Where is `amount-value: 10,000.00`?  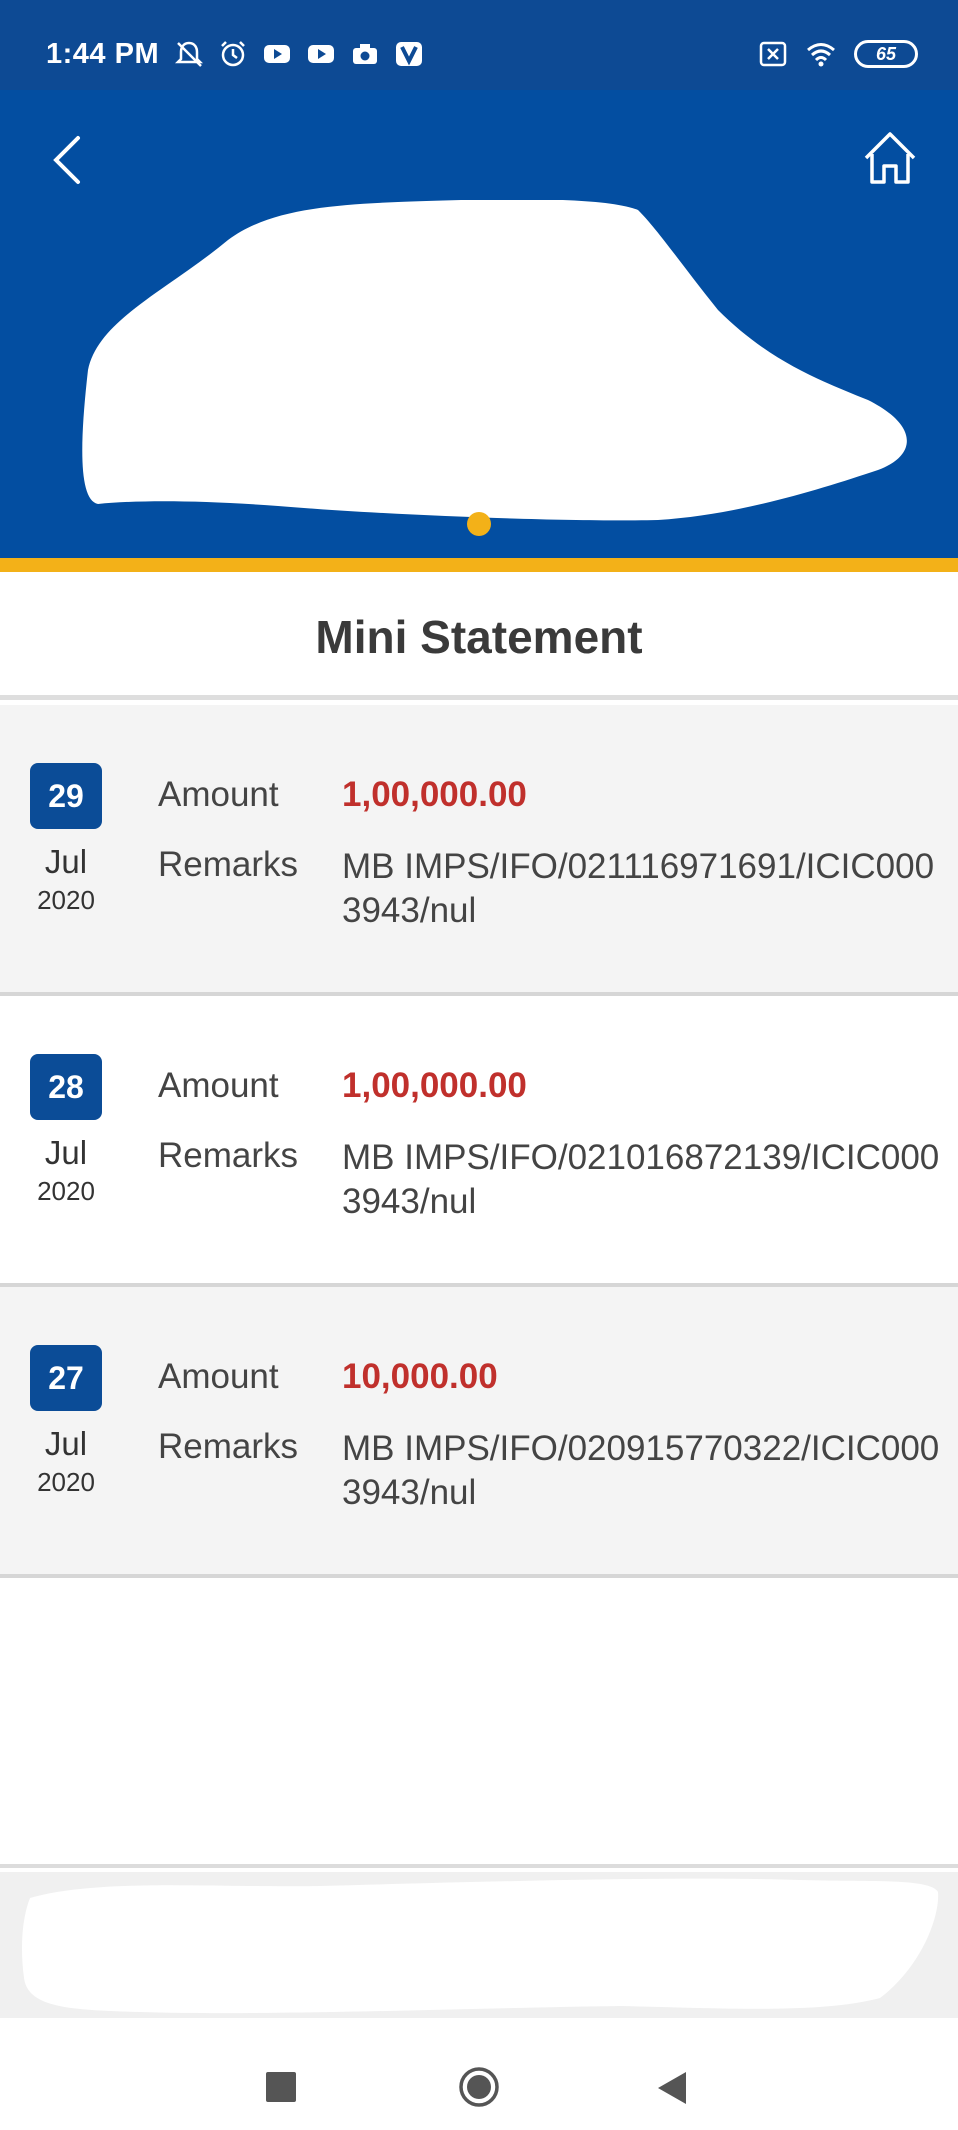
amount-value: 10,000.00 is located at coordinates (420, 1376).